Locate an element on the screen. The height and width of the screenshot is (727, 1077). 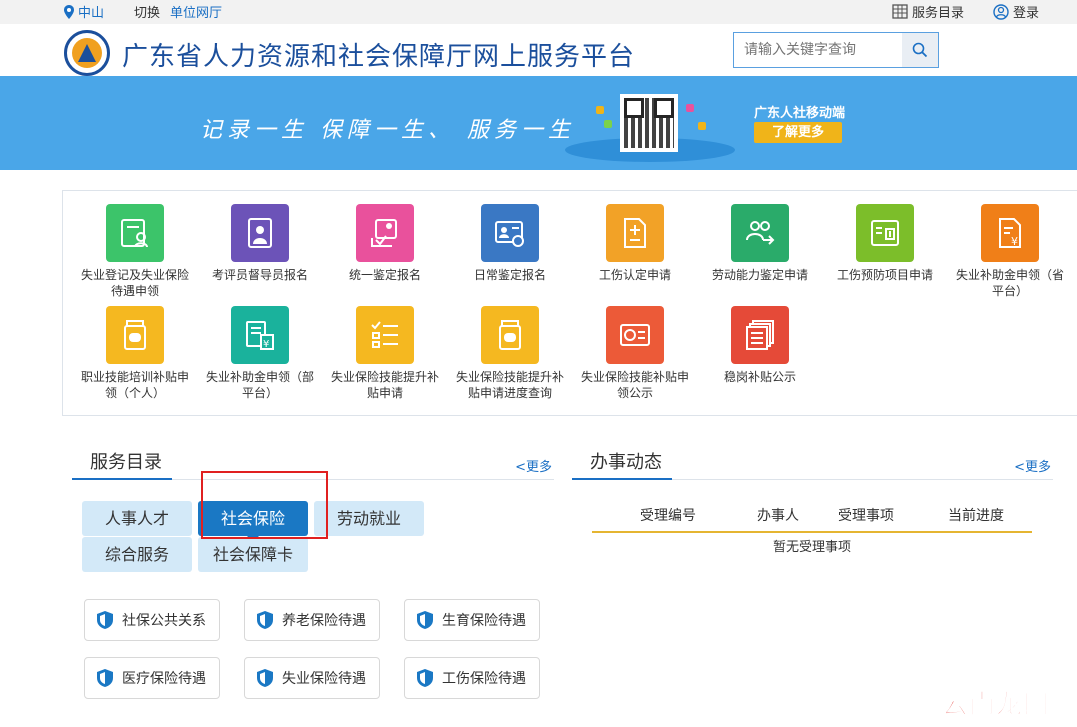
tab-social-security-card: 社会保障卡 is located at coordinates (253, 554).